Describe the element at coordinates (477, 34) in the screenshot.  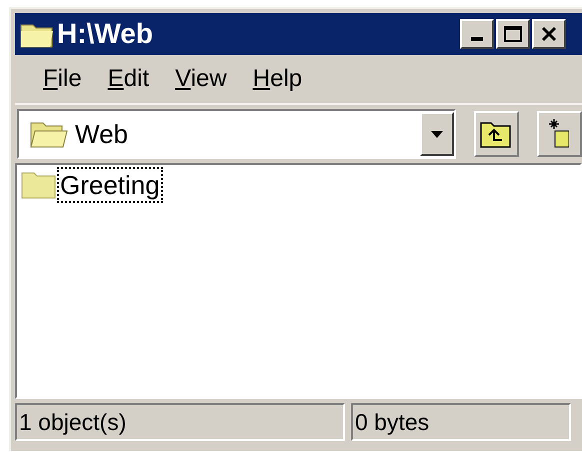
I see `minimize-button` at that location.